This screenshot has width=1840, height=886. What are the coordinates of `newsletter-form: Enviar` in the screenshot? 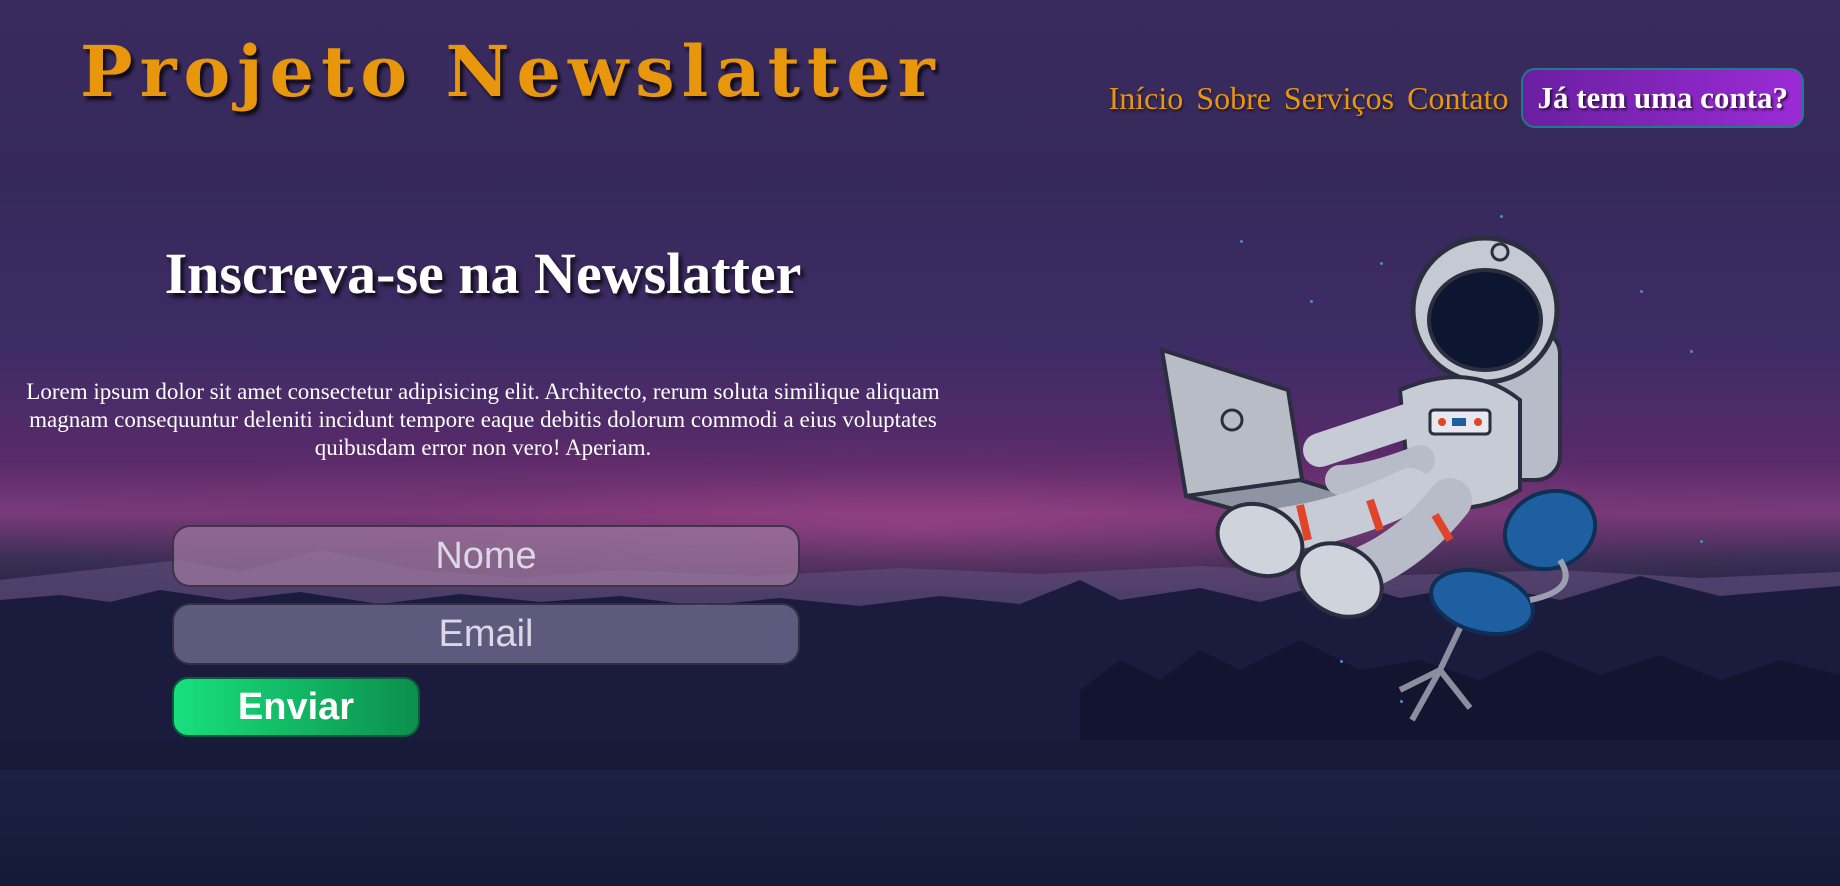 It's located at (486, 631).